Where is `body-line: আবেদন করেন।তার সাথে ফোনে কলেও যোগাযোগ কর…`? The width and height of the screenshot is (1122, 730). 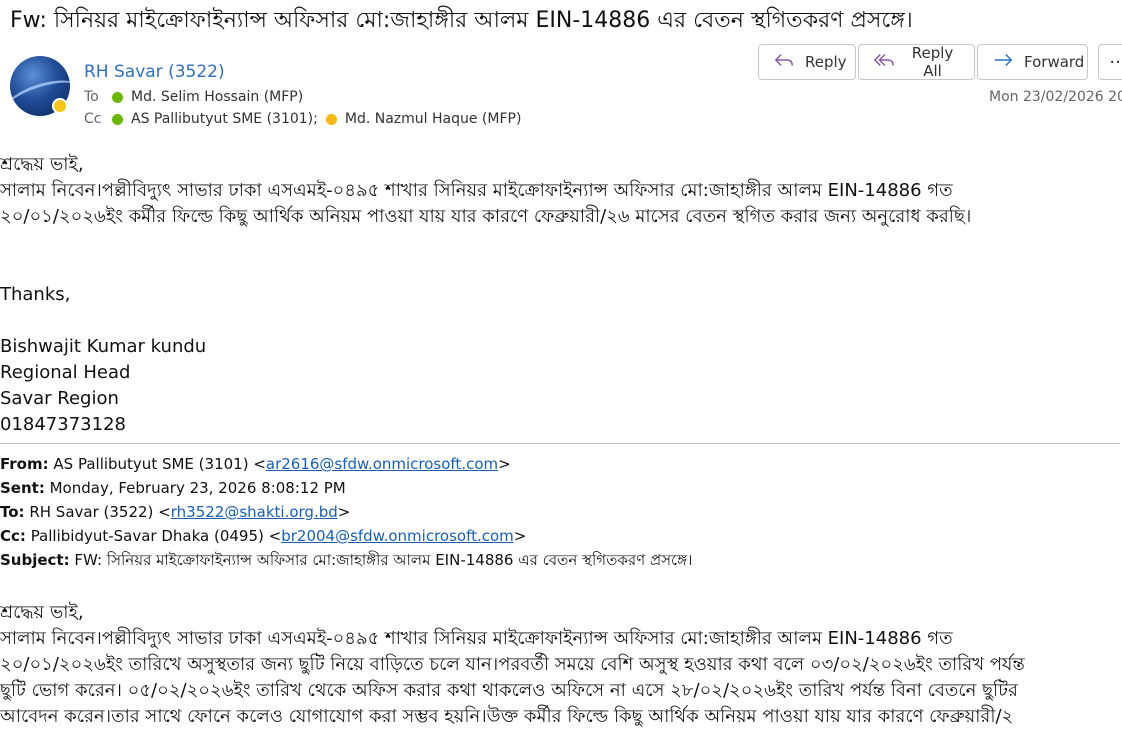
body-line: আবেদন করেন।তার সাথে ফোনে কলেও যোগাযোগ কর… is located at coordinates (507, 716).